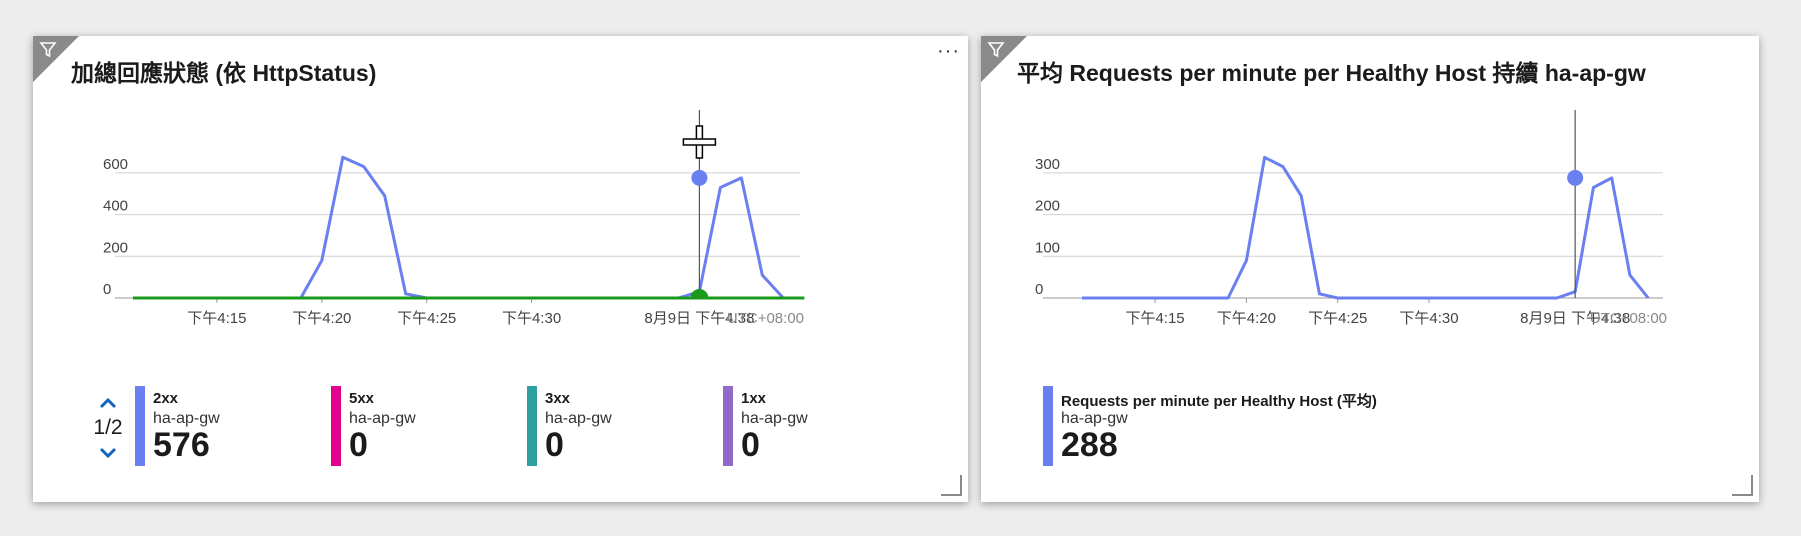  I want to click on legend-series-name: 5xx, so click(362, 398).